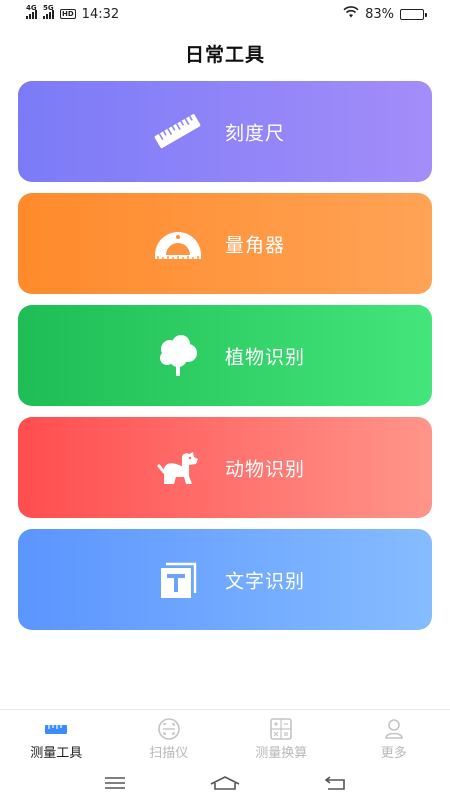 This screenshot has width=450, height=800. What do you see at coordinates (351, 14) in the screenshot?
I see `wifi-icon` at bounding box center [351, 14].